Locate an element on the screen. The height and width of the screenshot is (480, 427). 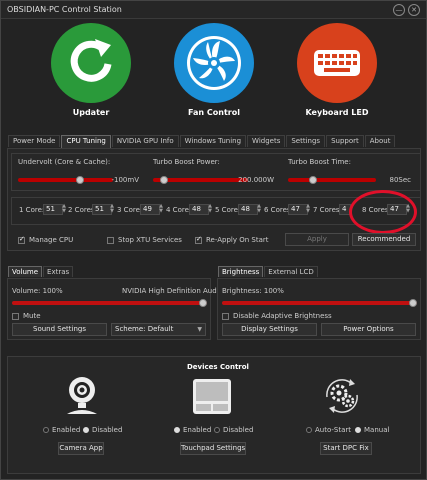
core-3-input: 49 is located at coordinates (150, 209).